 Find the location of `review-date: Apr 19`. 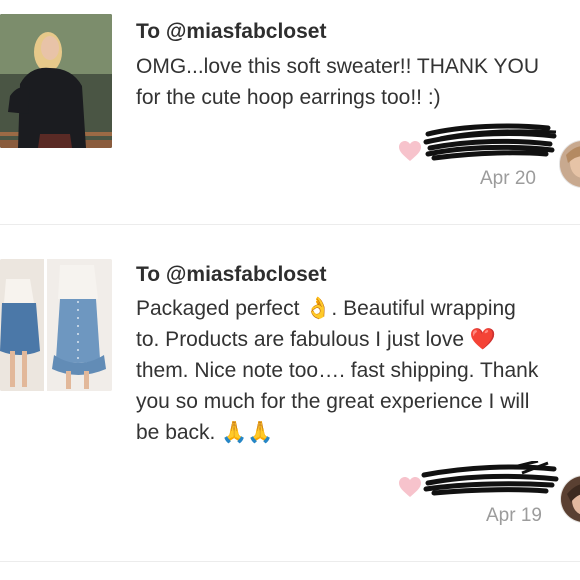

review-date: Apr 19 is located at coordinates (514, 515).